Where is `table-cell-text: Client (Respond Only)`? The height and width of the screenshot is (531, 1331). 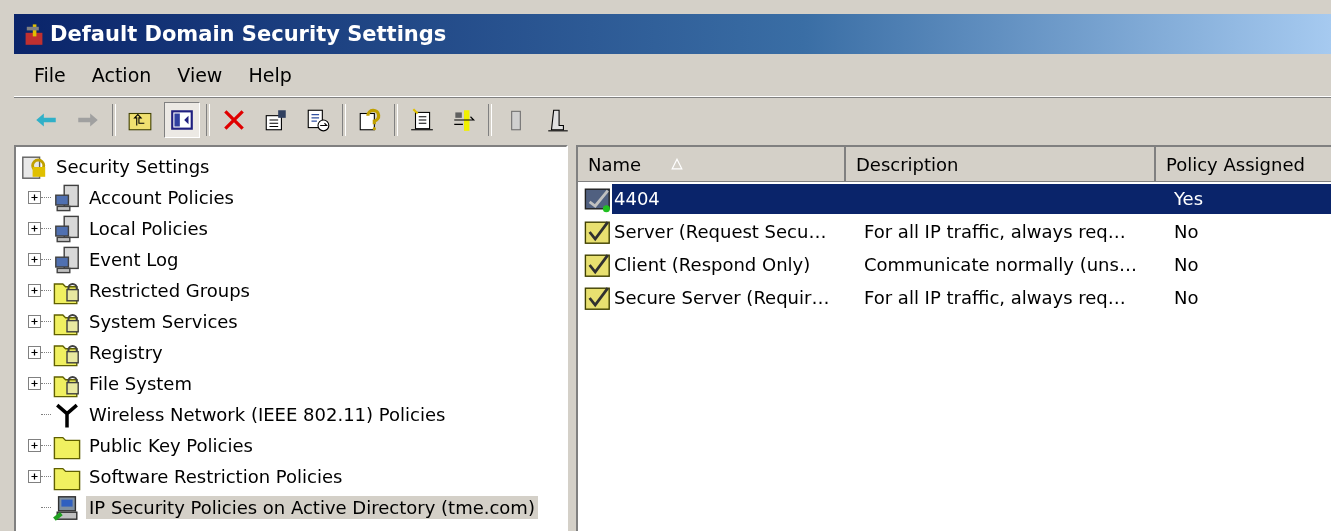 table-cell-text: Client (Respond Only) is located at coordinates (712, 264).